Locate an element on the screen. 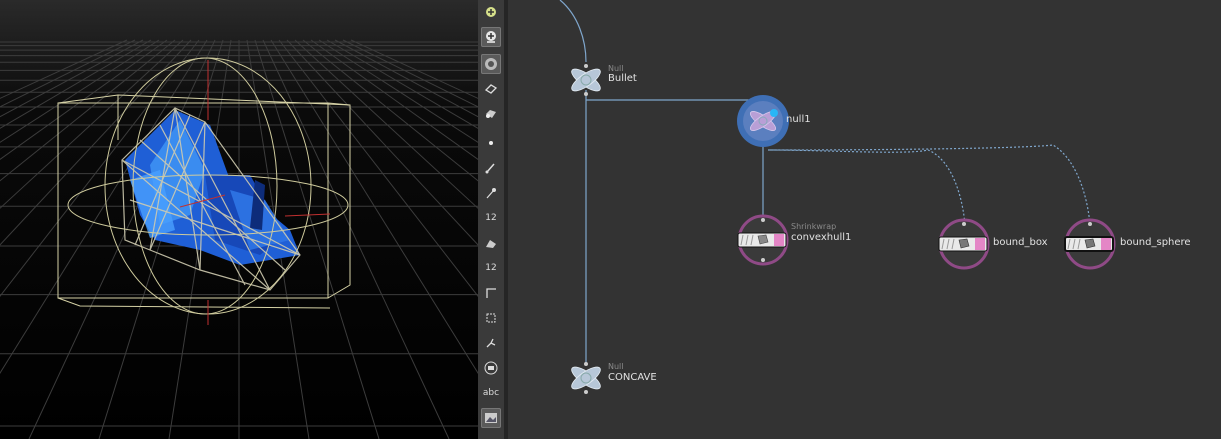  snap-icon is located at coordinates (491, 12).